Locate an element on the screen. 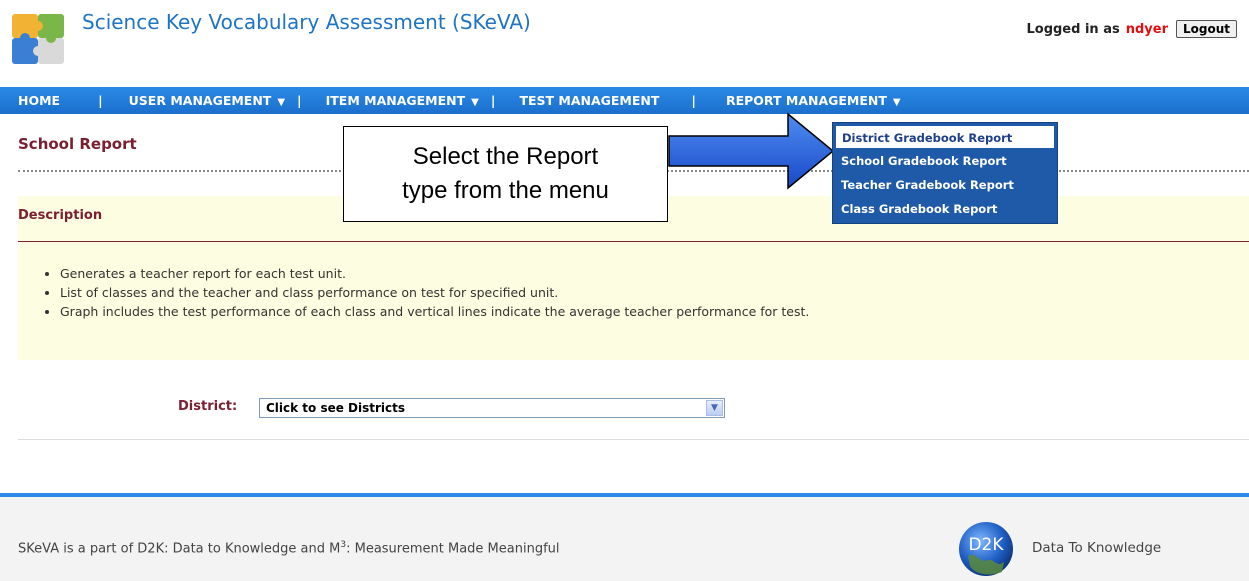  callout-line: Select the Report is located at coordinates (505, 156).